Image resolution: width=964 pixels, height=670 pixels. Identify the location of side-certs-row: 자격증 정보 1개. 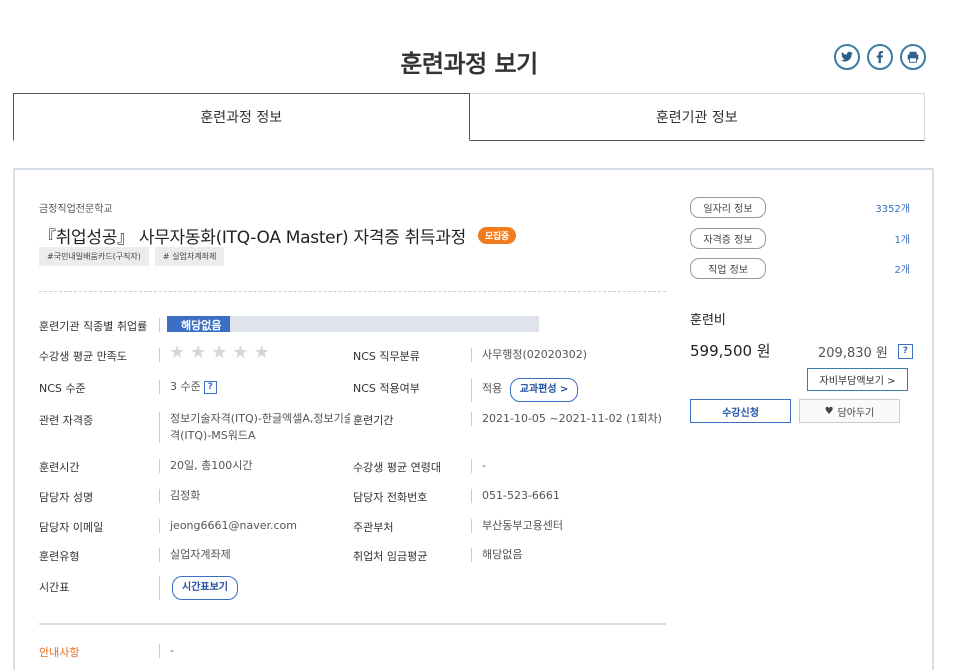
(800, 238).